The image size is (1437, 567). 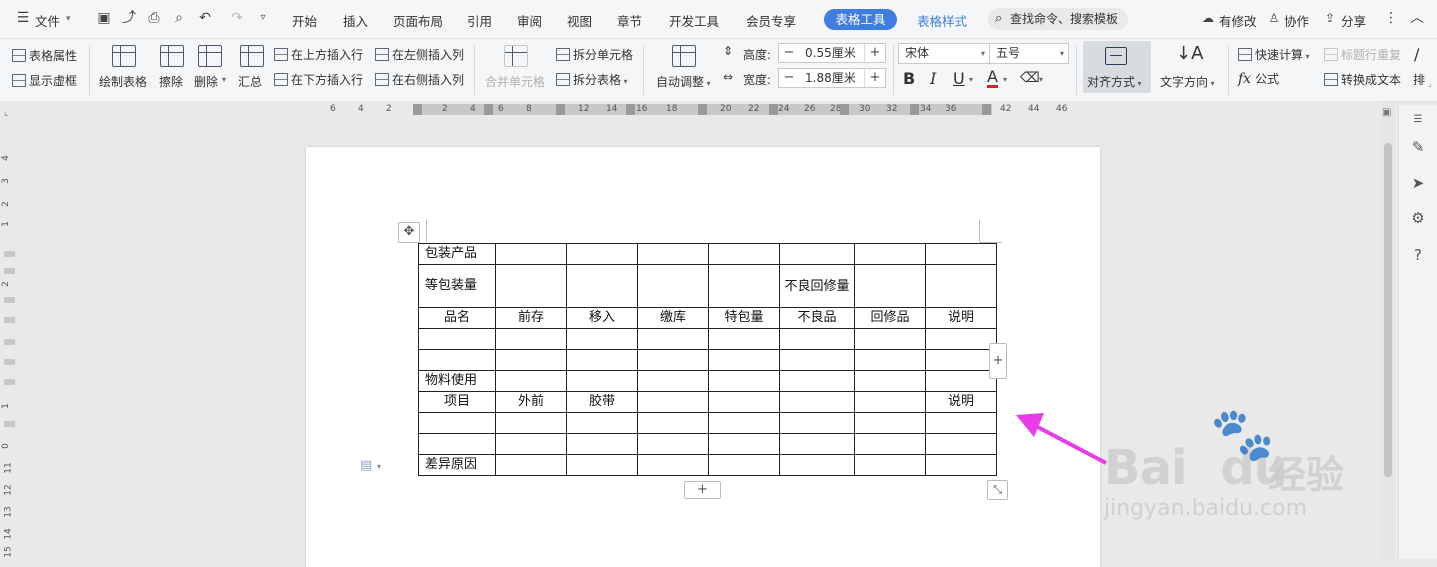 What do you see at coordinates (771, 20) in the screenshot?
I see `tab-member: 会员专享` at bounding box center [771, 20].